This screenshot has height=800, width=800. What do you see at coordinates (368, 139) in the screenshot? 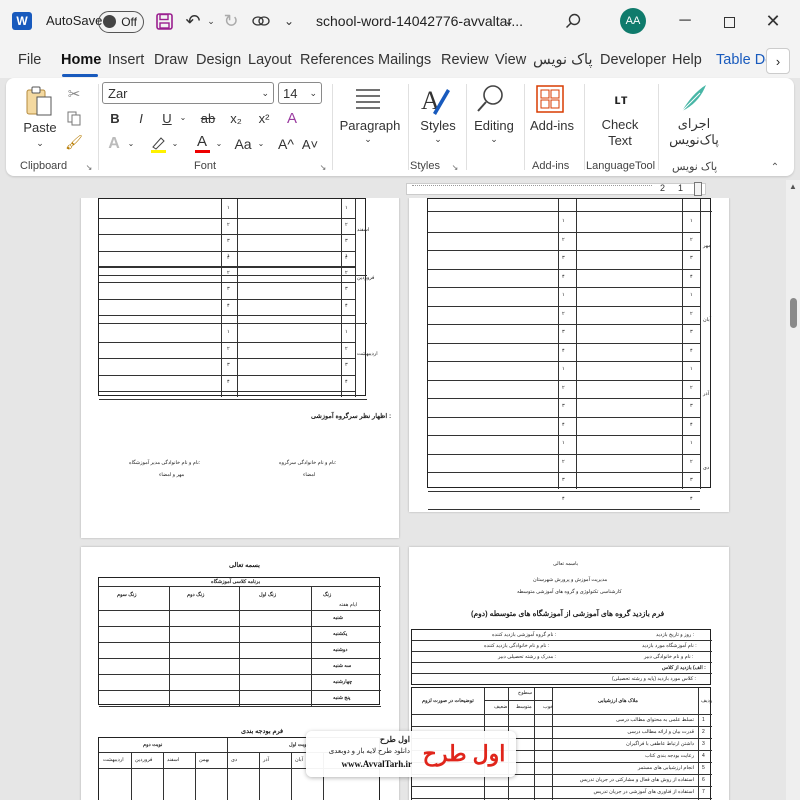
I see `paragraph-dropdown-icon: ⌄` at bounding box center [368, 139].